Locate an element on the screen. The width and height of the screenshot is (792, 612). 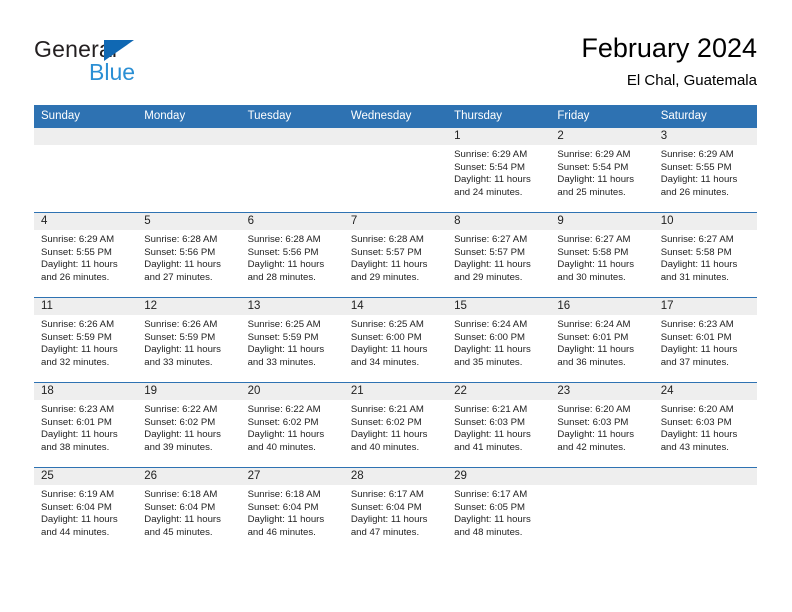
daylight-text: Daylight: 11 hours and 45 minutes. is located at coordinates (182, 526).